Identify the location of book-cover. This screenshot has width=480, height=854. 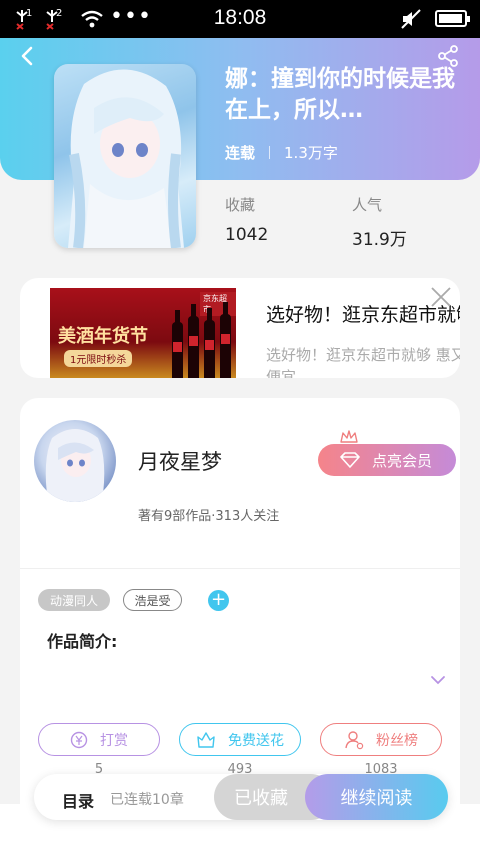
(125, 156).